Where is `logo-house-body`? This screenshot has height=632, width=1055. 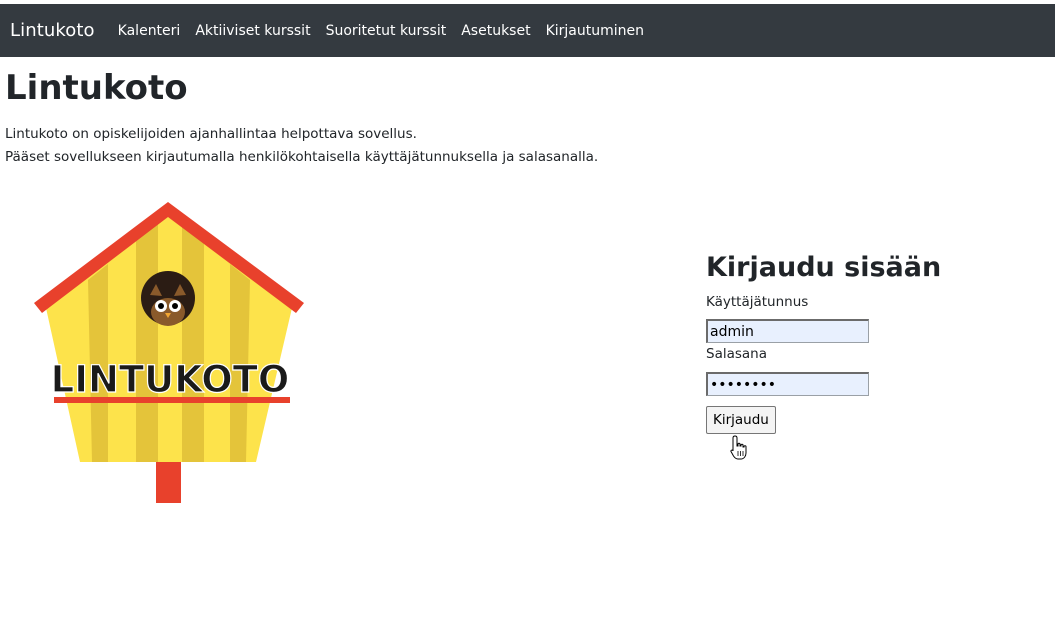
logo-house-body is located at coordinates (169, 337).